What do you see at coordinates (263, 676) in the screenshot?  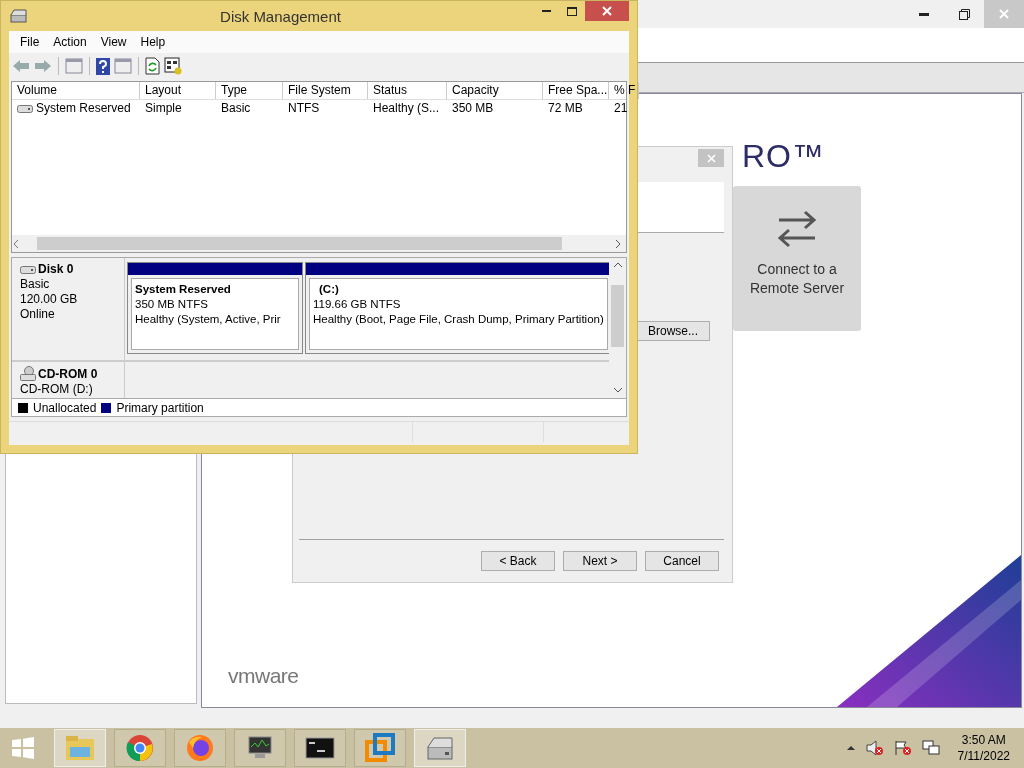 I see `brand-logo: vmware` at bounding box center [263, 676].